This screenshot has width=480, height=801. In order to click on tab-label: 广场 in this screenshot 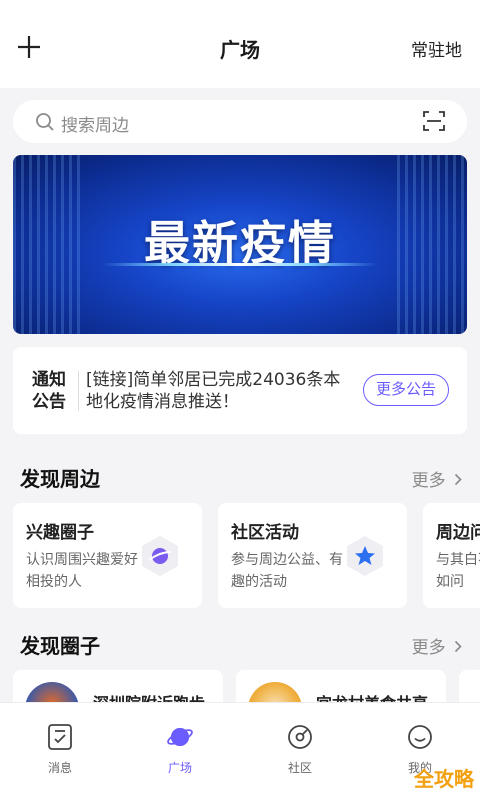, I will do `click(179, 768)`.